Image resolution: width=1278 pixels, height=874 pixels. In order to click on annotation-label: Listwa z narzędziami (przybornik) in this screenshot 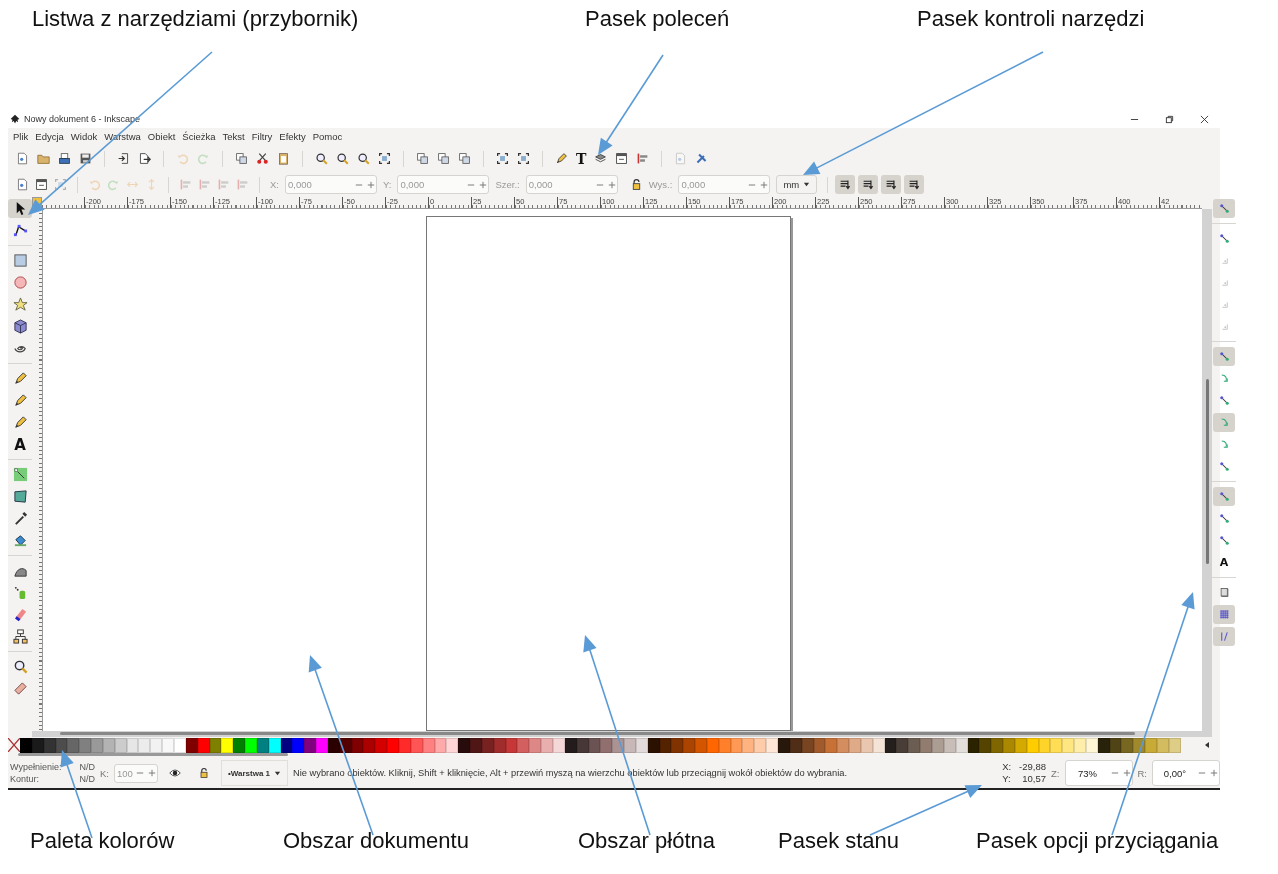, I will do `click(195, 19)`.